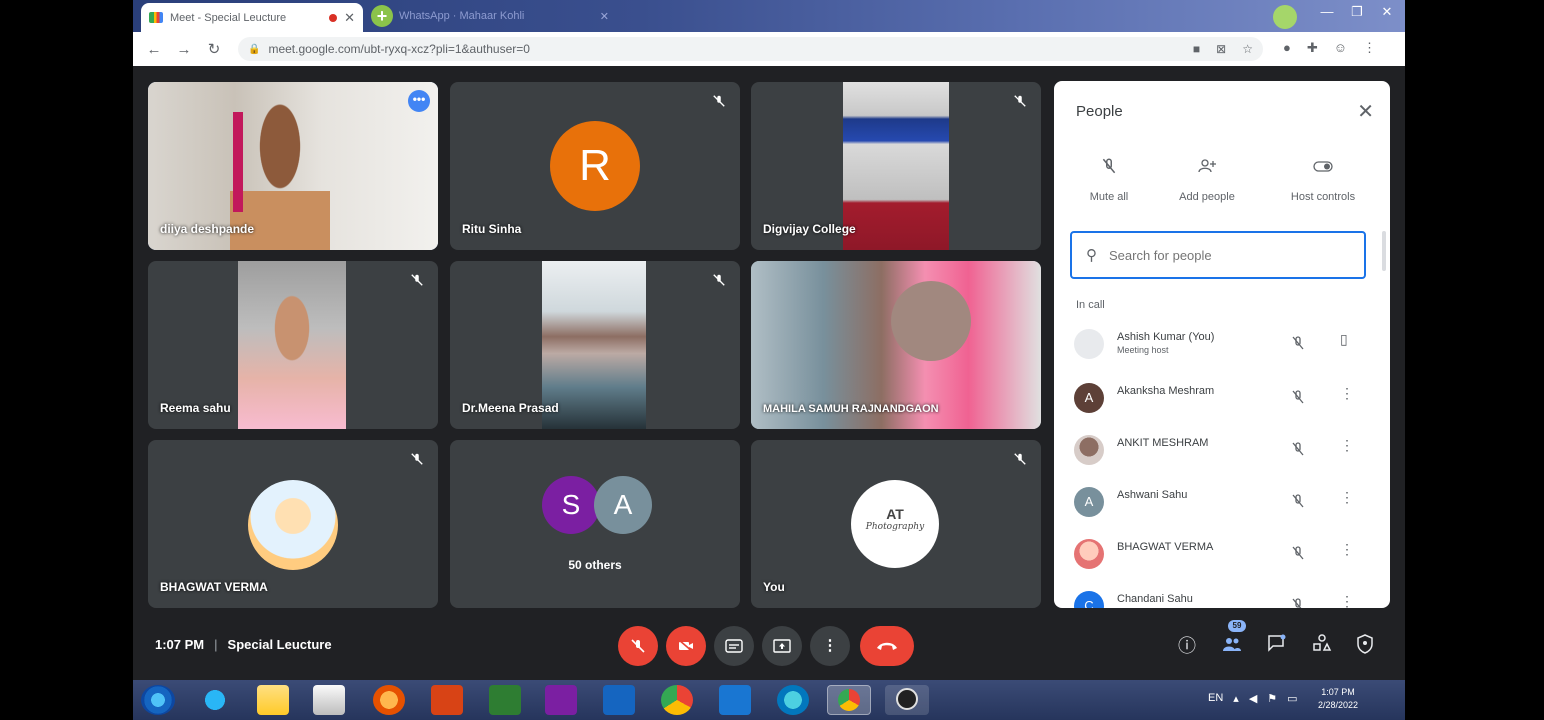  I want to click on back-button: ←, so click(154, 49).